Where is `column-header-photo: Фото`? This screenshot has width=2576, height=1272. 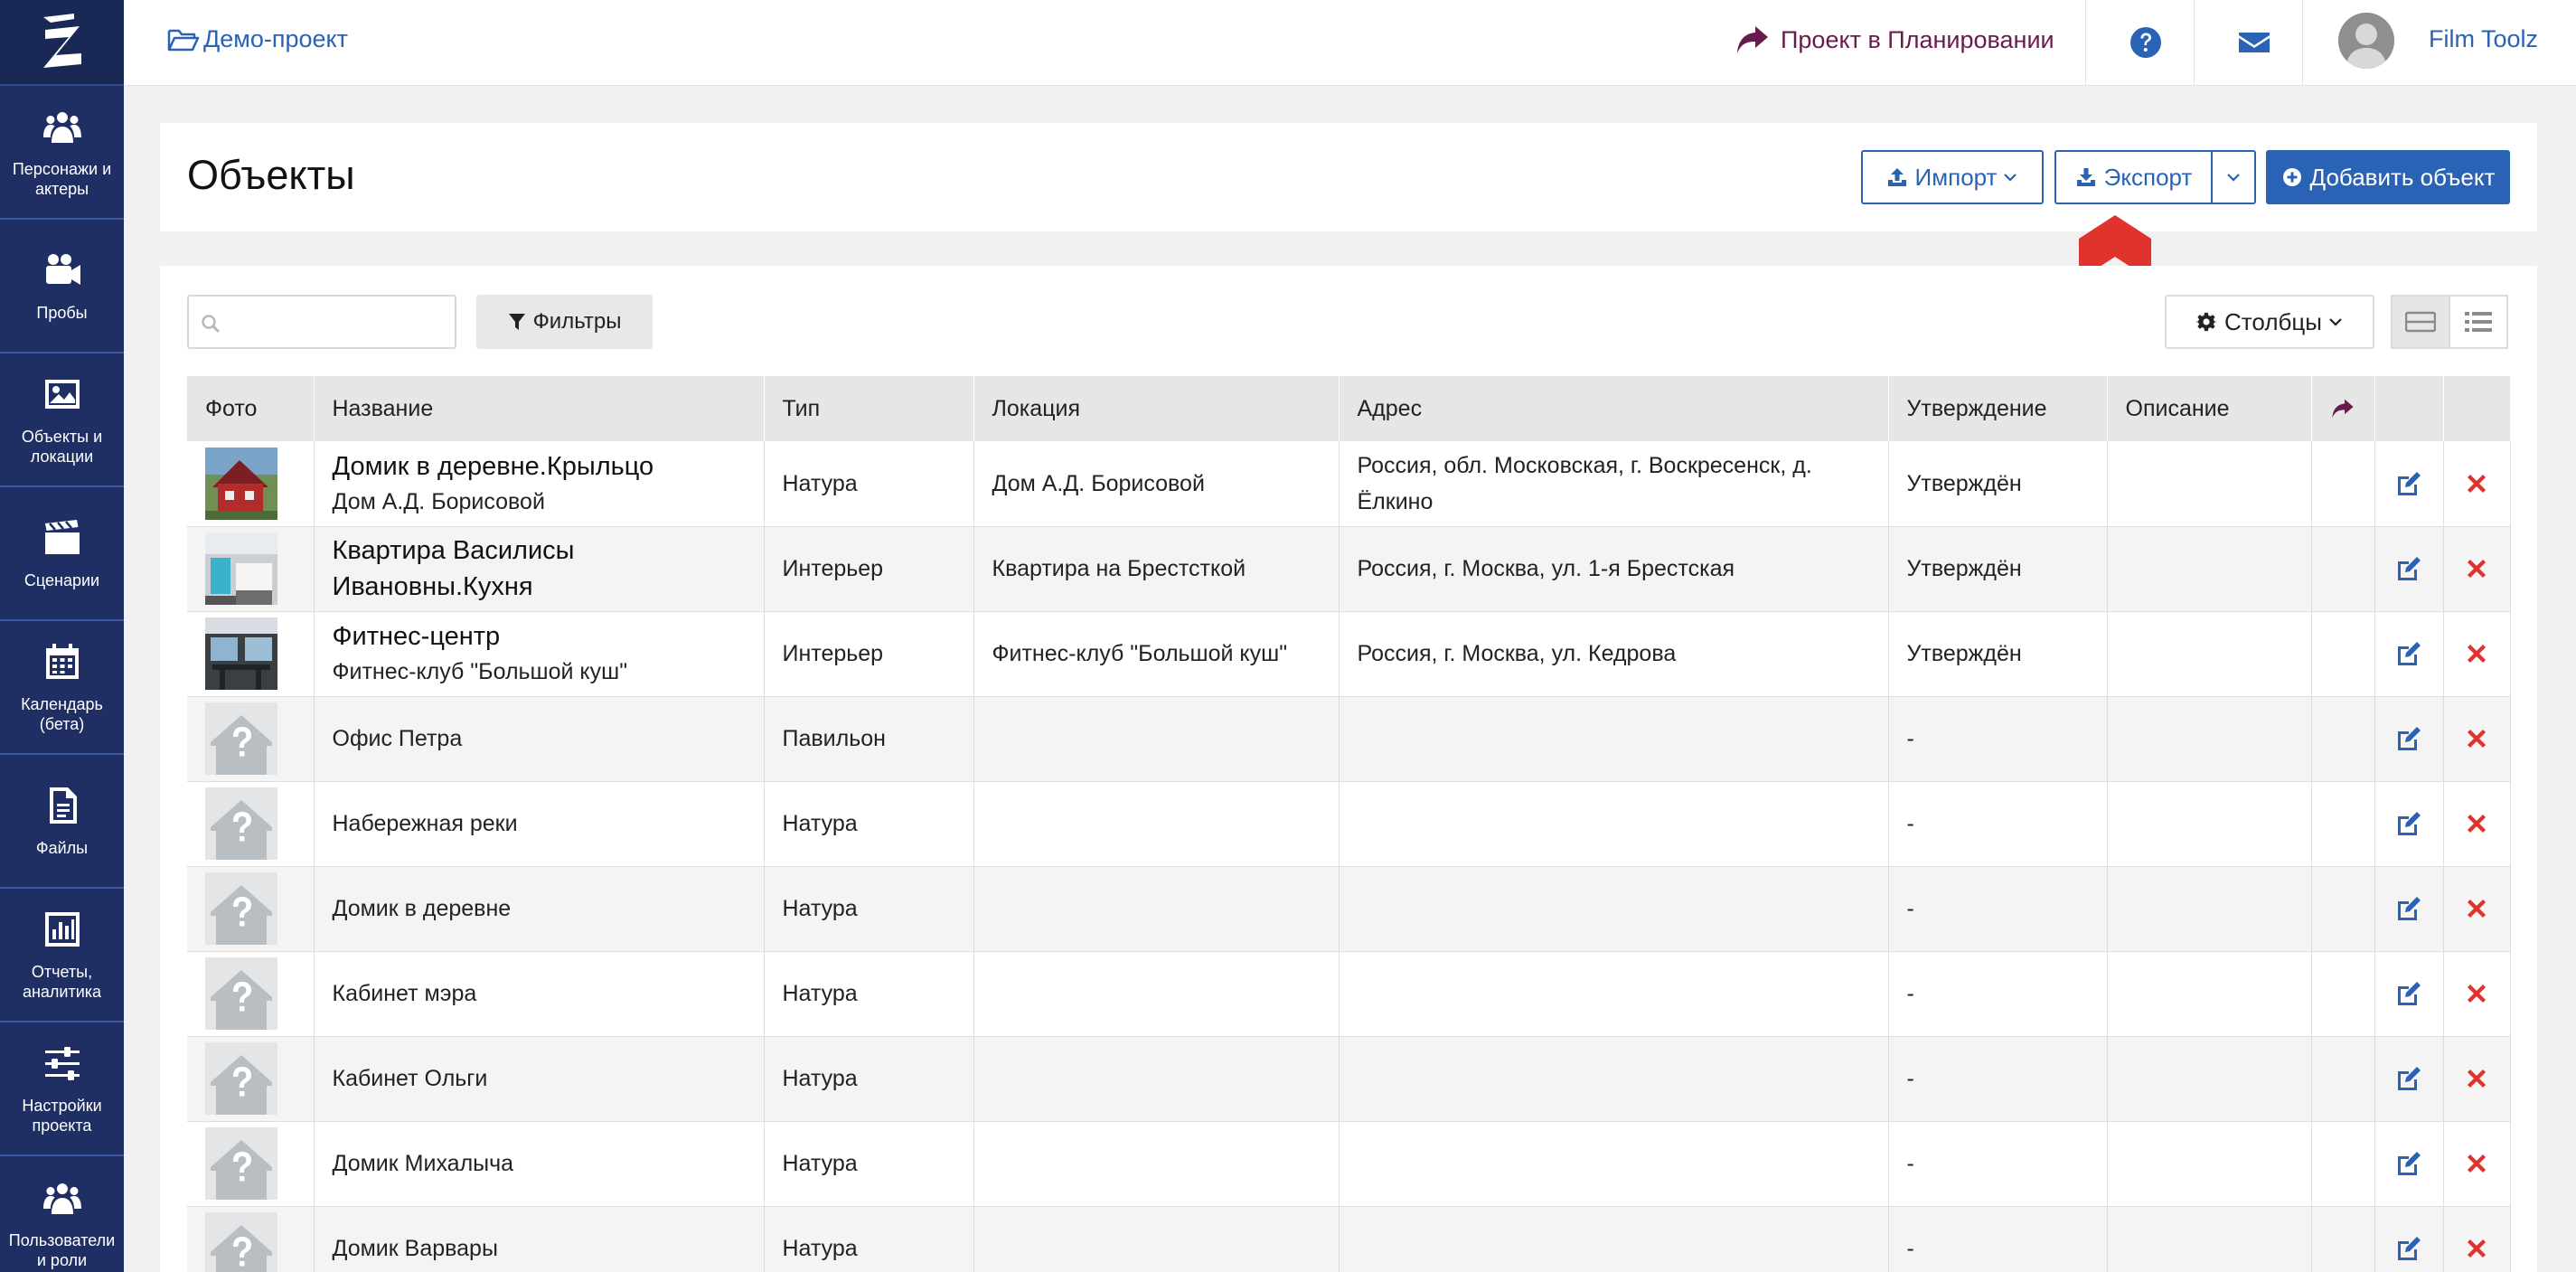
column-header-photo: Фото is located at coordinates (251, 408).